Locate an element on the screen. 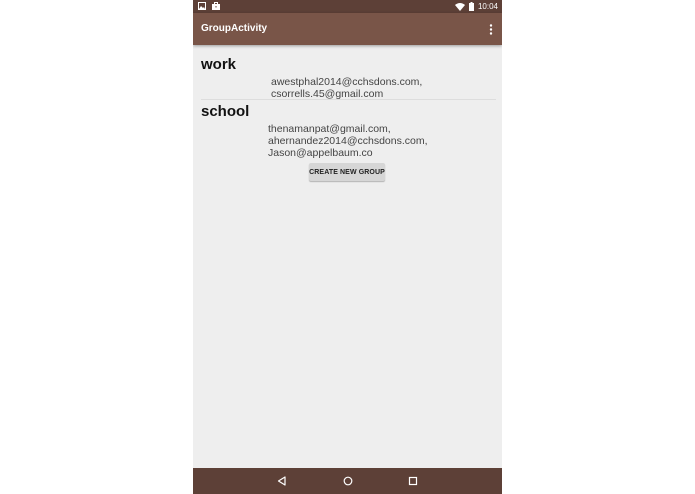 The height and width of the screenshot is (494, 695). status-bar: 10:04 is located at coordinates (347, 6).